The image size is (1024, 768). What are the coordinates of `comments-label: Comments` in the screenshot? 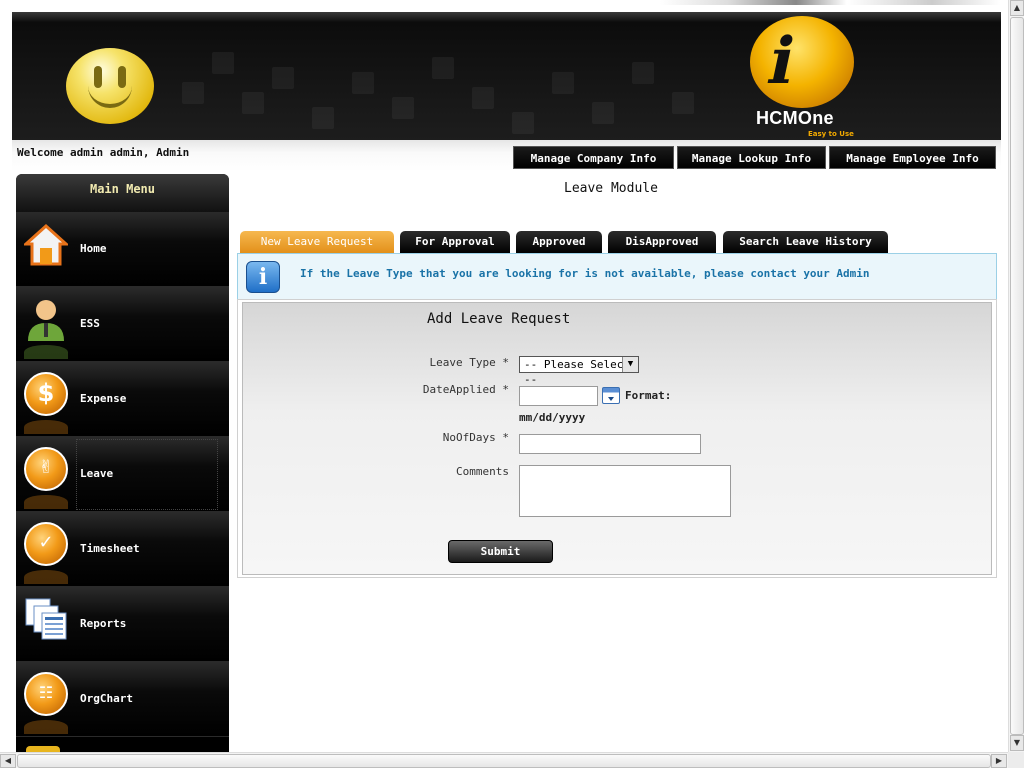 It's located at (482, 471).